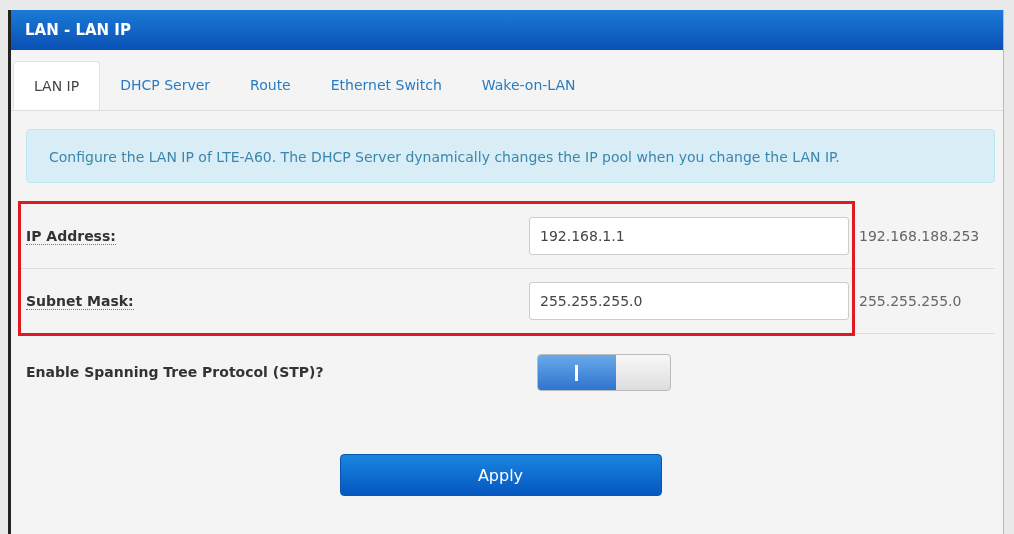 The height and width of the screenshot is (534, 1014). Describe the element at coordinates (80, 301) in the screenshot. I see `field-label: Subnet Mask:` at that location.